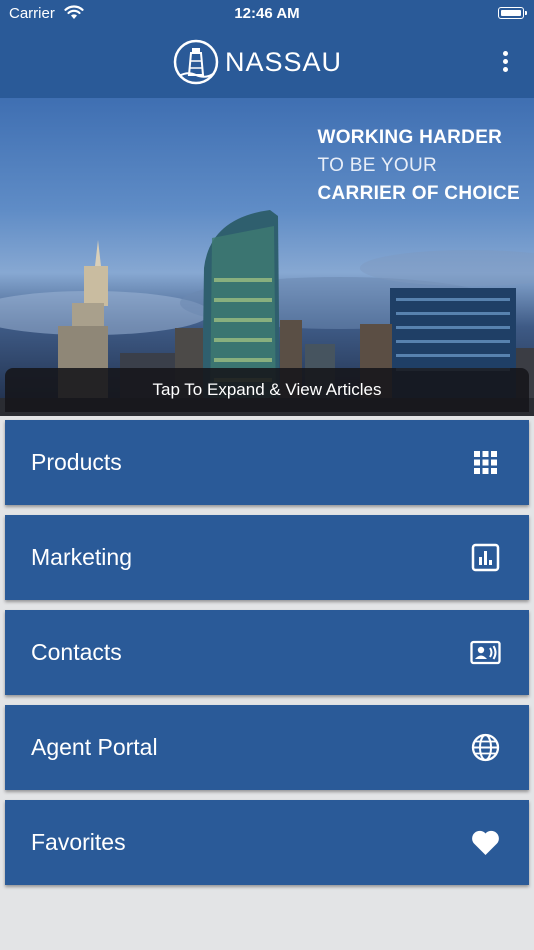 This screenshot has width=534, height=950. I want to click on menu-item-agent-portal: Agent Portal, so click(267, 747).